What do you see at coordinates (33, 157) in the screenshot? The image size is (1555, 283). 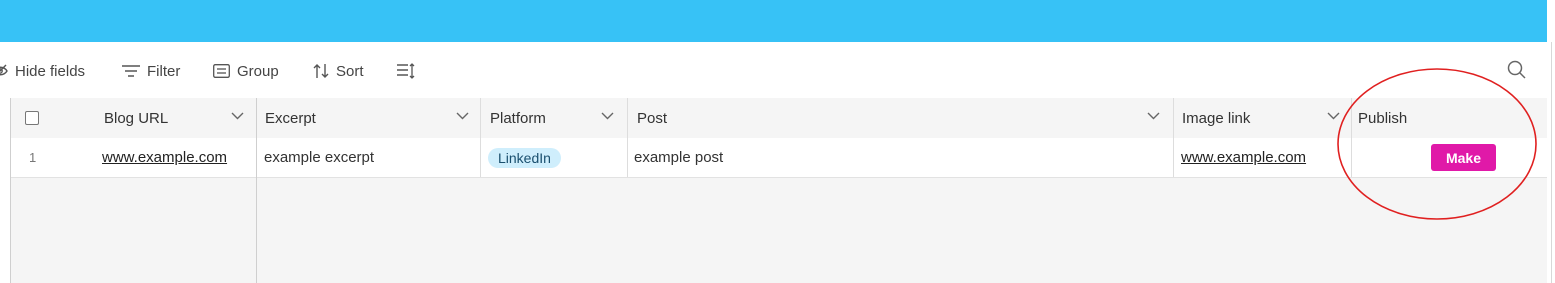 I see `row-number: 1` at bounding box center [33, 157].